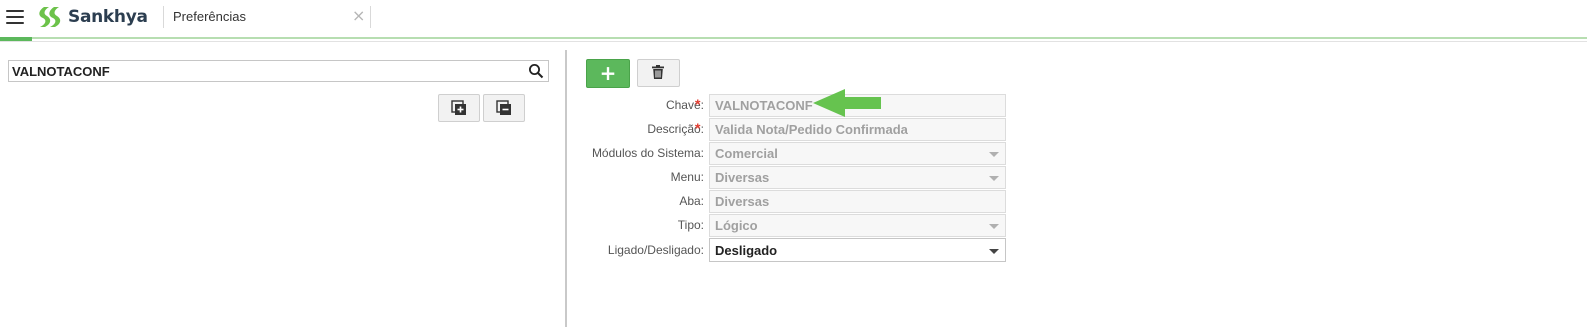 The width and height of the screenshot is (1587, 327). I want to click on aba-value: Diversas, so click(742, 201).